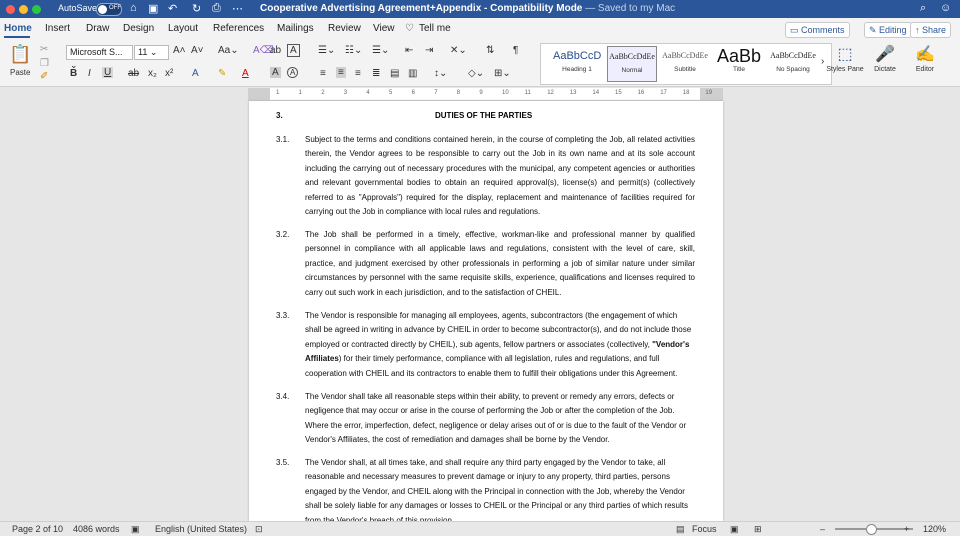 This screenshot has width=960, height=536. I want to click on web-layout-icon: ⊞, so click(758, 529).